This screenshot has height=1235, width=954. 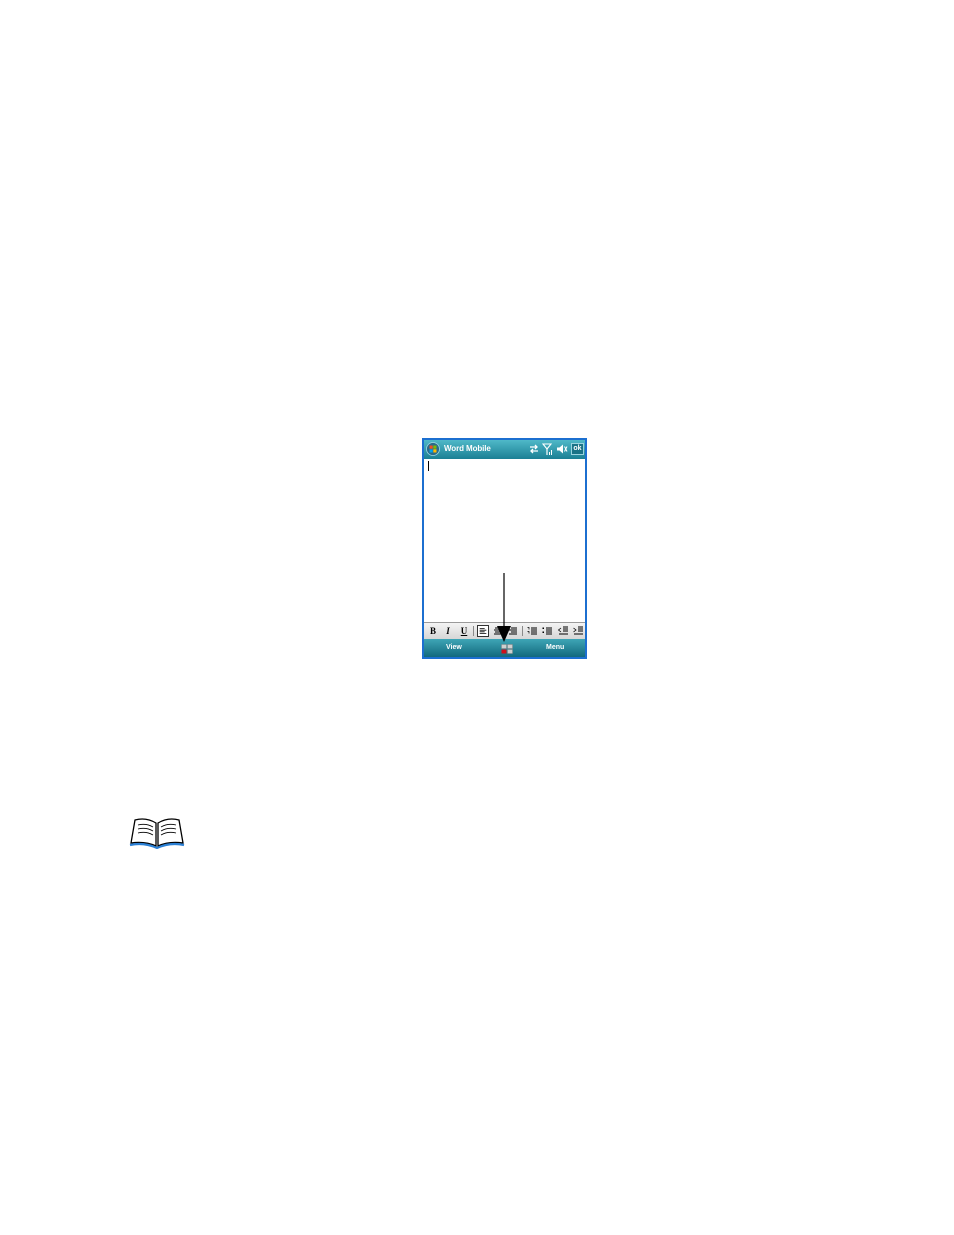 I want to click on window-title: Word Mobile, so click(x=467, y=448).